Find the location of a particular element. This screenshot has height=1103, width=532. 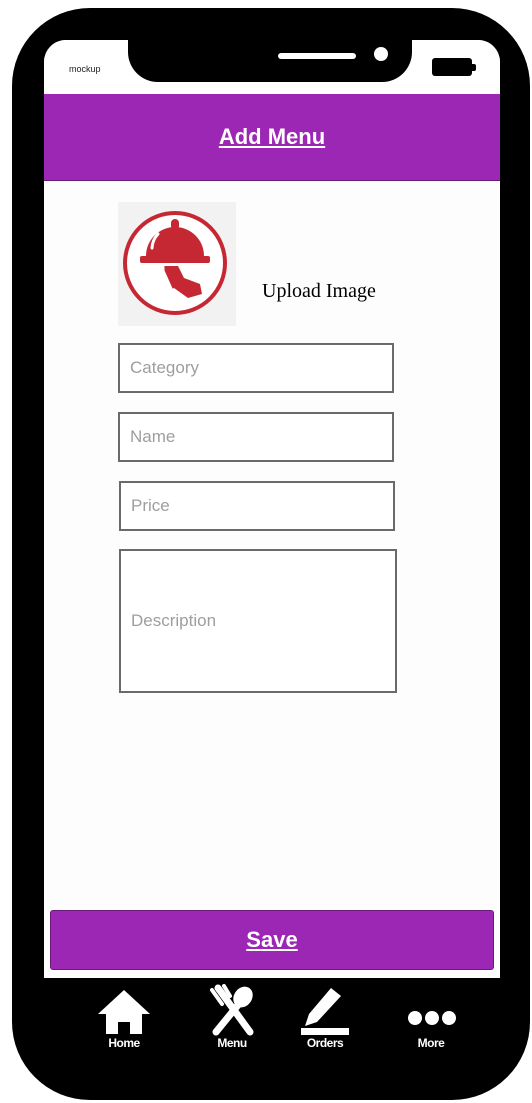

upload-image-label: Upload Image is located at coordinates (319, 291).